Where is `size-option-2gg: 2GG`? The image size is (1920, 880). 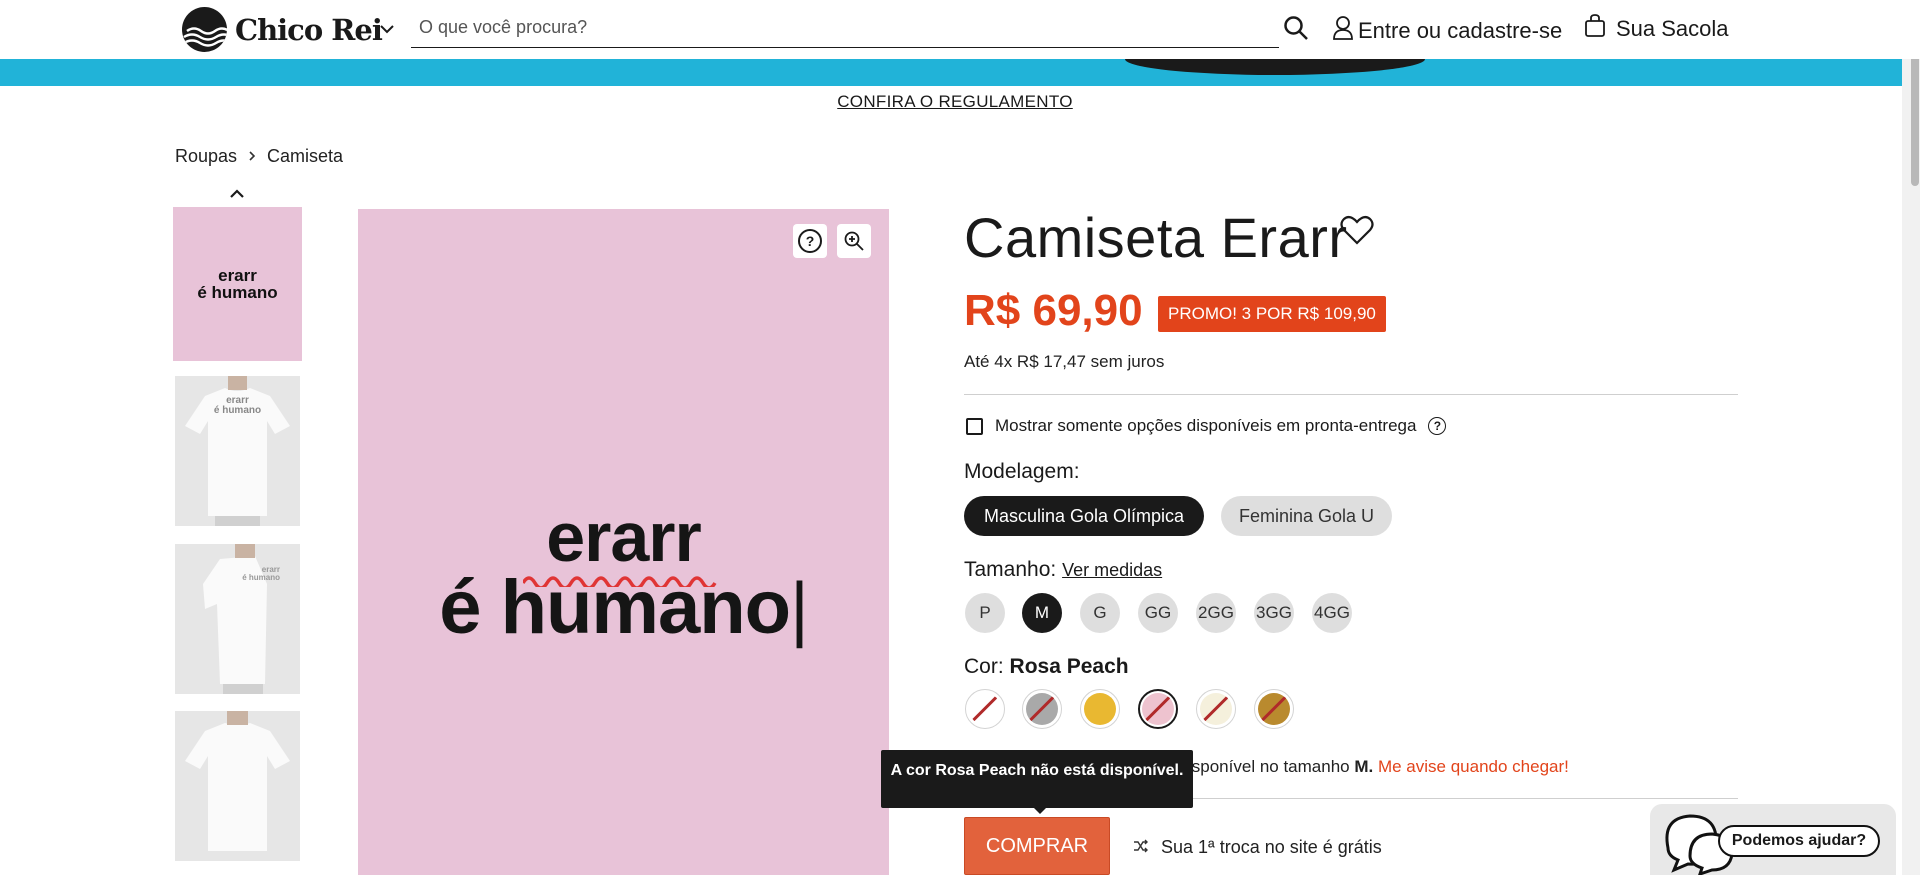 size-option-2gg: 2GG is located at coordinates (1216, 613).